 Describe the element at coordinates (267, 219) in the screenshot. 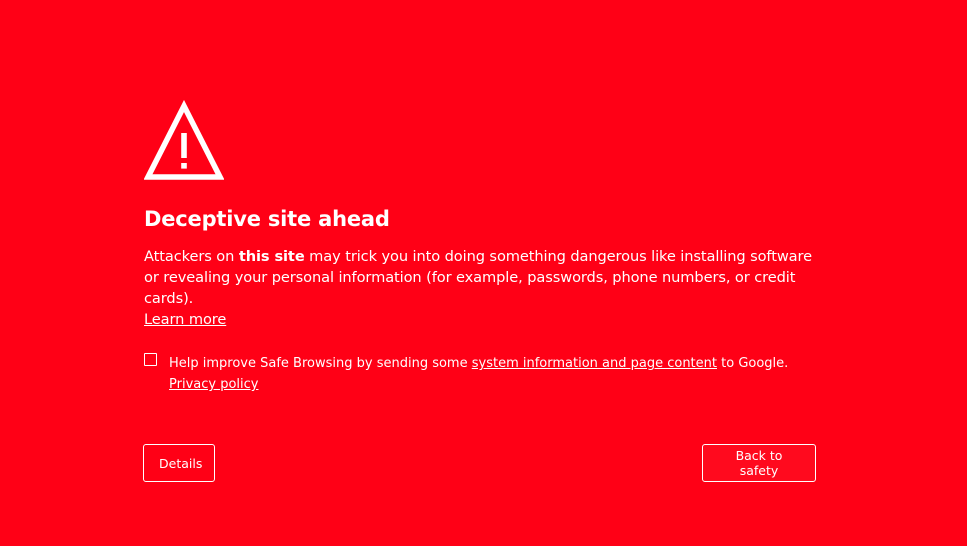

I see `page-title: Deceptive site ahead` at that location.